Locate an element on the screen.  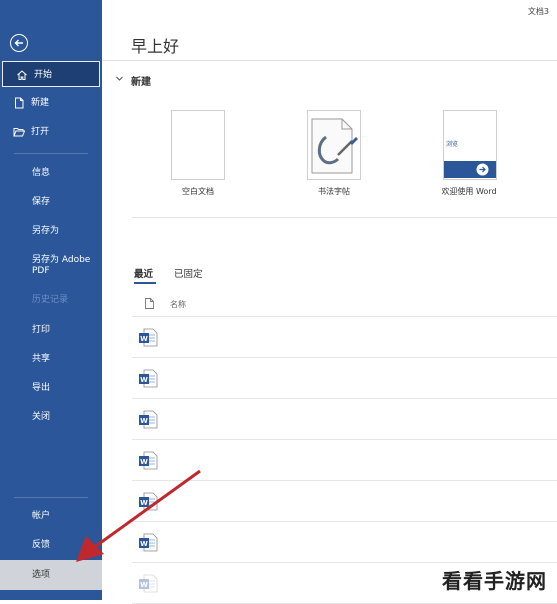
sidebar-item-close: 关闭 is located at coordinates (51, 417).